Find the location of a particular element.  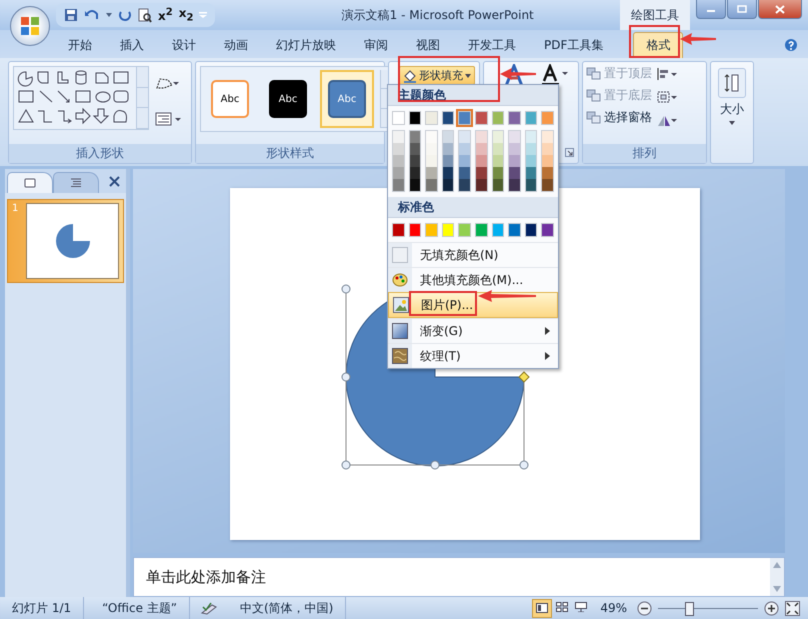

save-icon is located at coordinates (71, 15).